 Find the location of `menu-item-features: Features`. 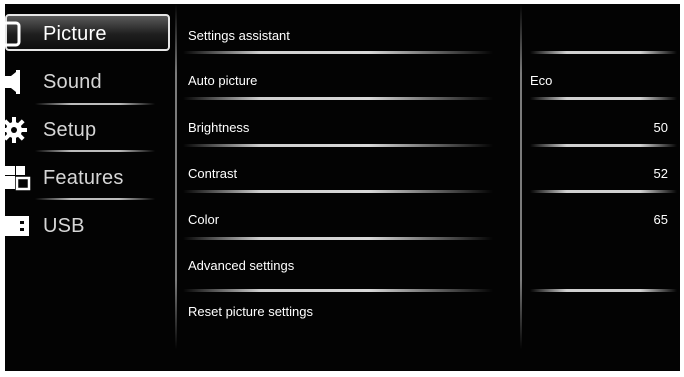

menu-item-features: Features is located at coordinates (89, 178).